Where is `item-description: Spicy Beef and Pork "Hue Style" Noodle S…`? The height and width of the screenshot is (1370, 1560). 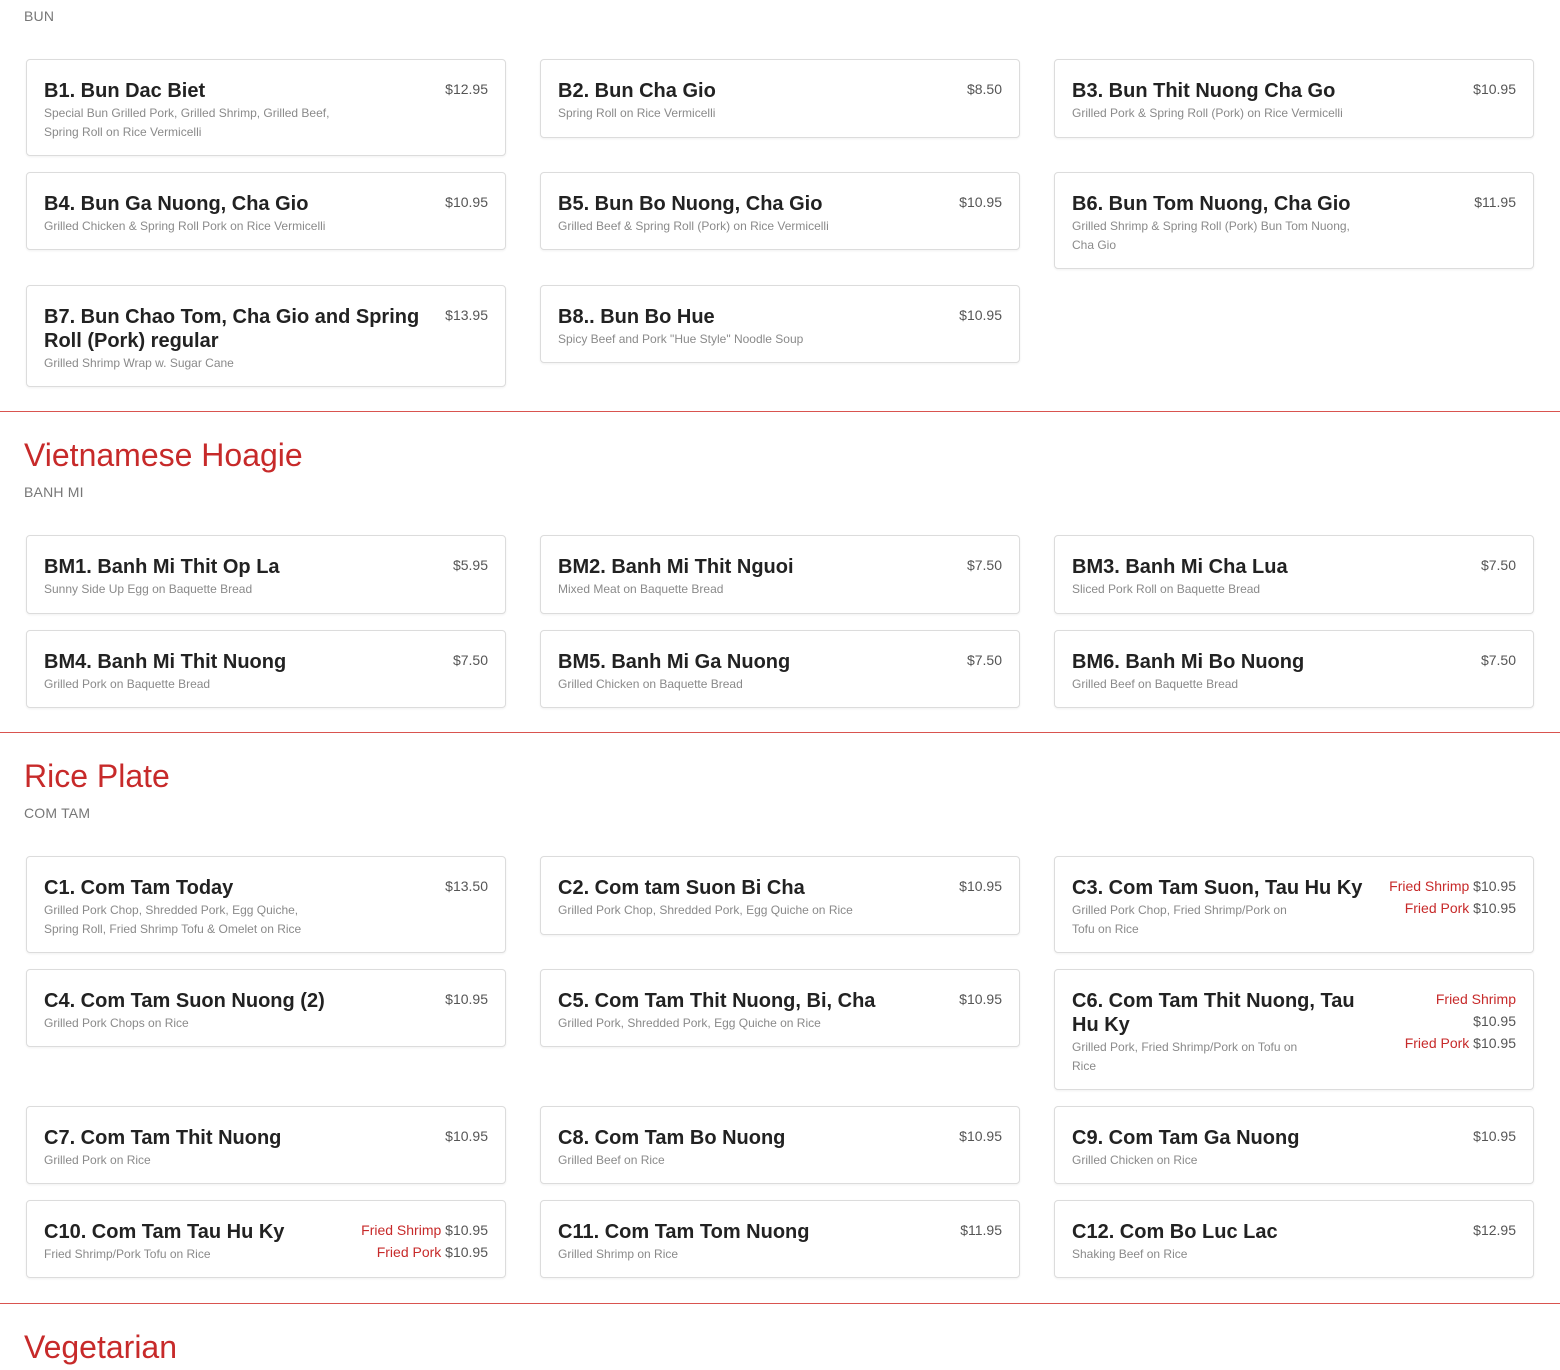 item-description: Spicy Beef and Pork "Hue Style" Noodle S… is located at coordinates (681, 339).